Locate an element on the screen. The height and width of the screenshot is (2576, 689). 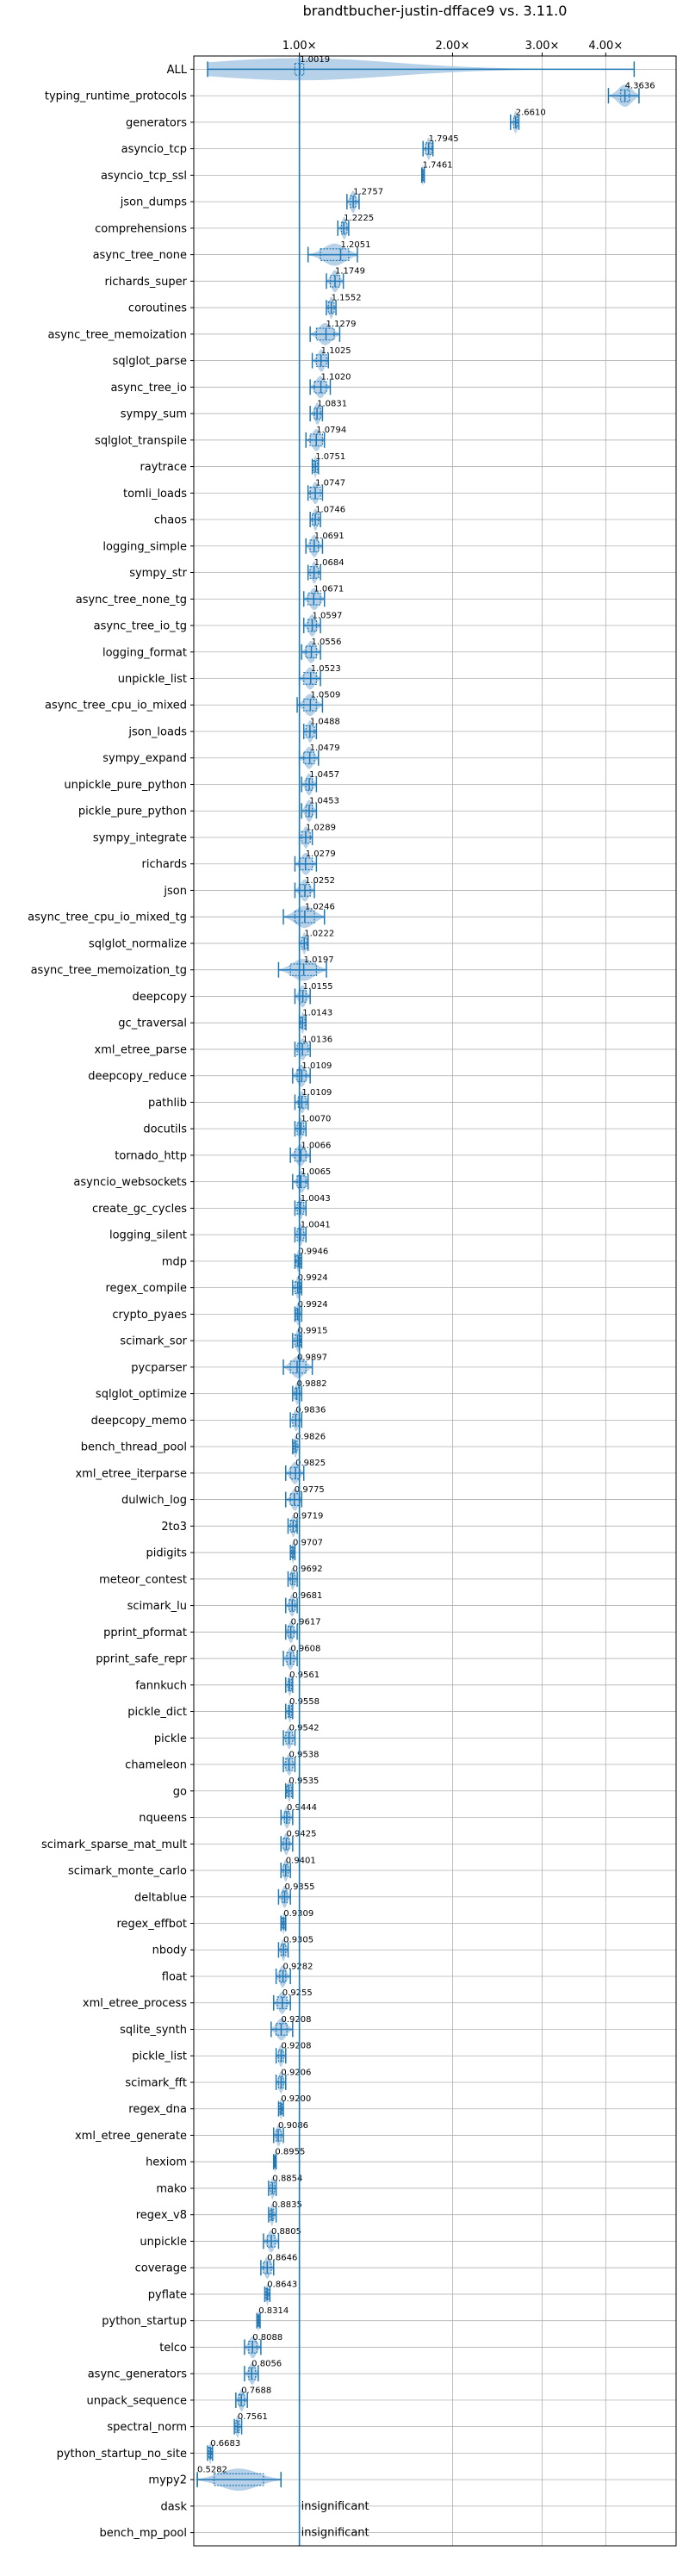
value-label: 1.0143 is located at coordinates (317, 1014).